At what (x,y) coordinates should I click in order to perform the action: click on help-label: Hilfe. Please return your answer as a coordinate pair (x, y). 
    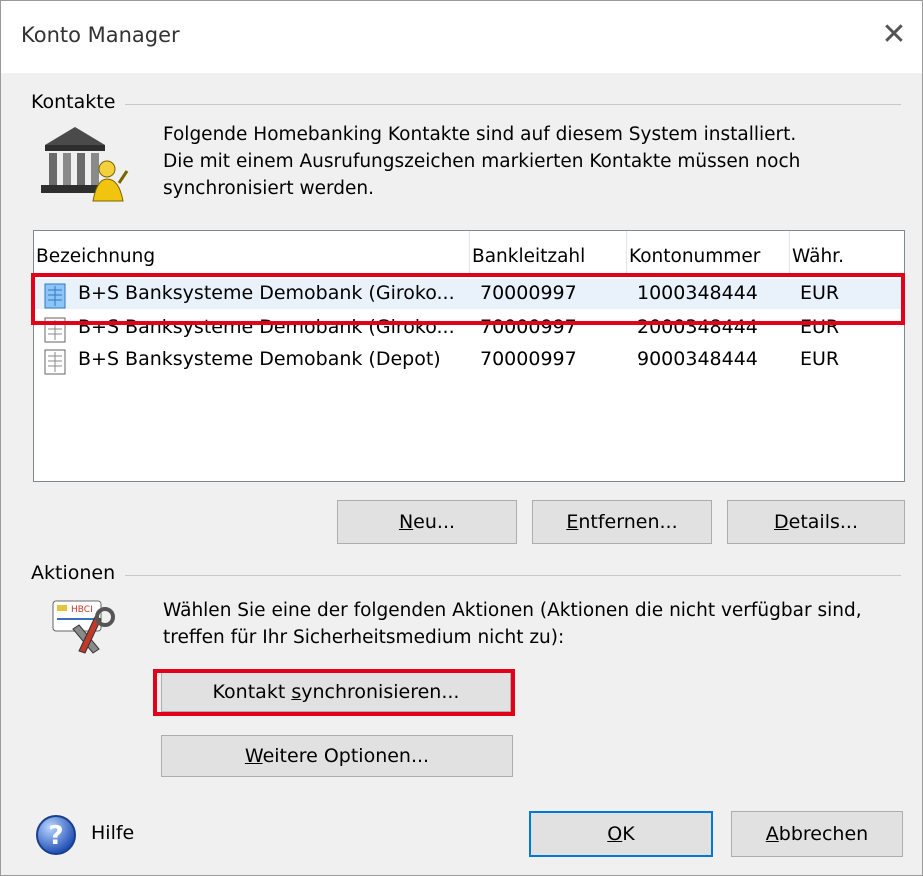
    Looking at the image, I should click on (112, 833).